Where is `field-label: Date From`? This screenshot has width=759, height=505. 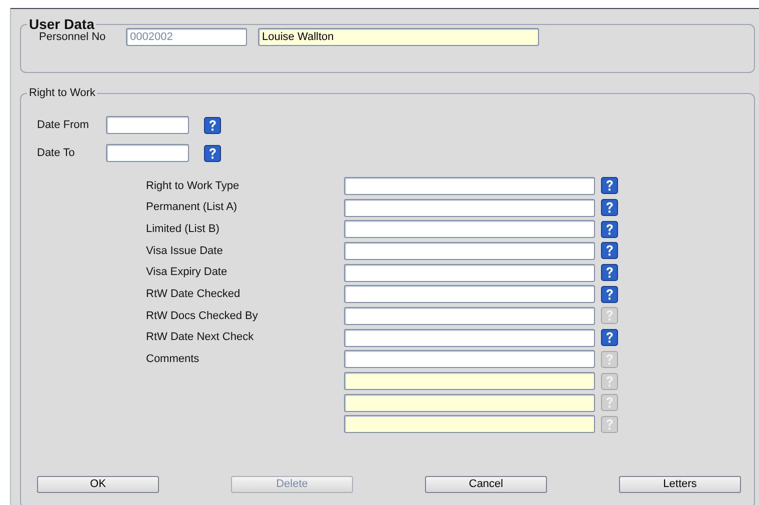
field-label: Date From is located at coordinates (63, 125).